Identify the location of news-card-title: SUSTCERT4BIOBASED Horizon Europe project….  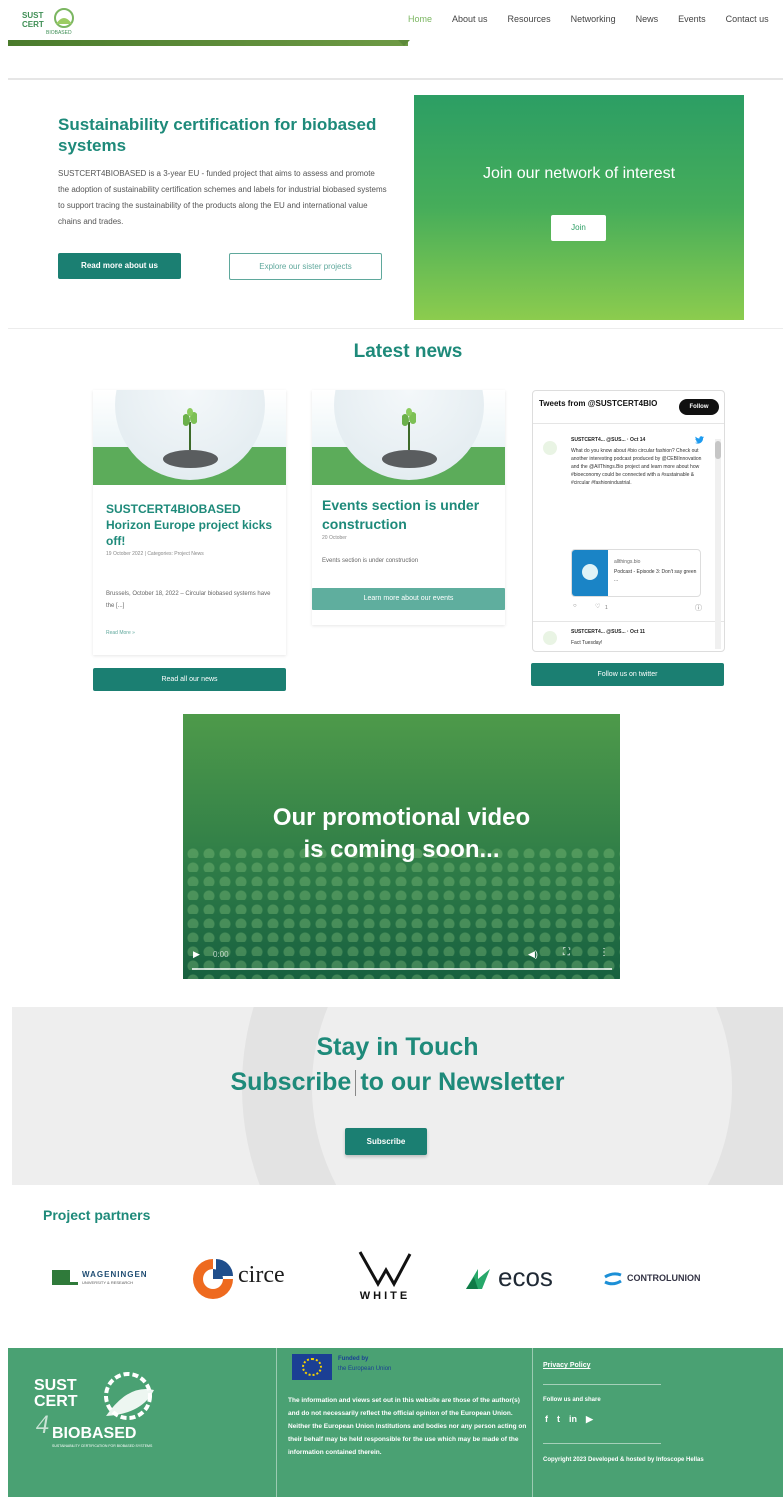
(191, 525).